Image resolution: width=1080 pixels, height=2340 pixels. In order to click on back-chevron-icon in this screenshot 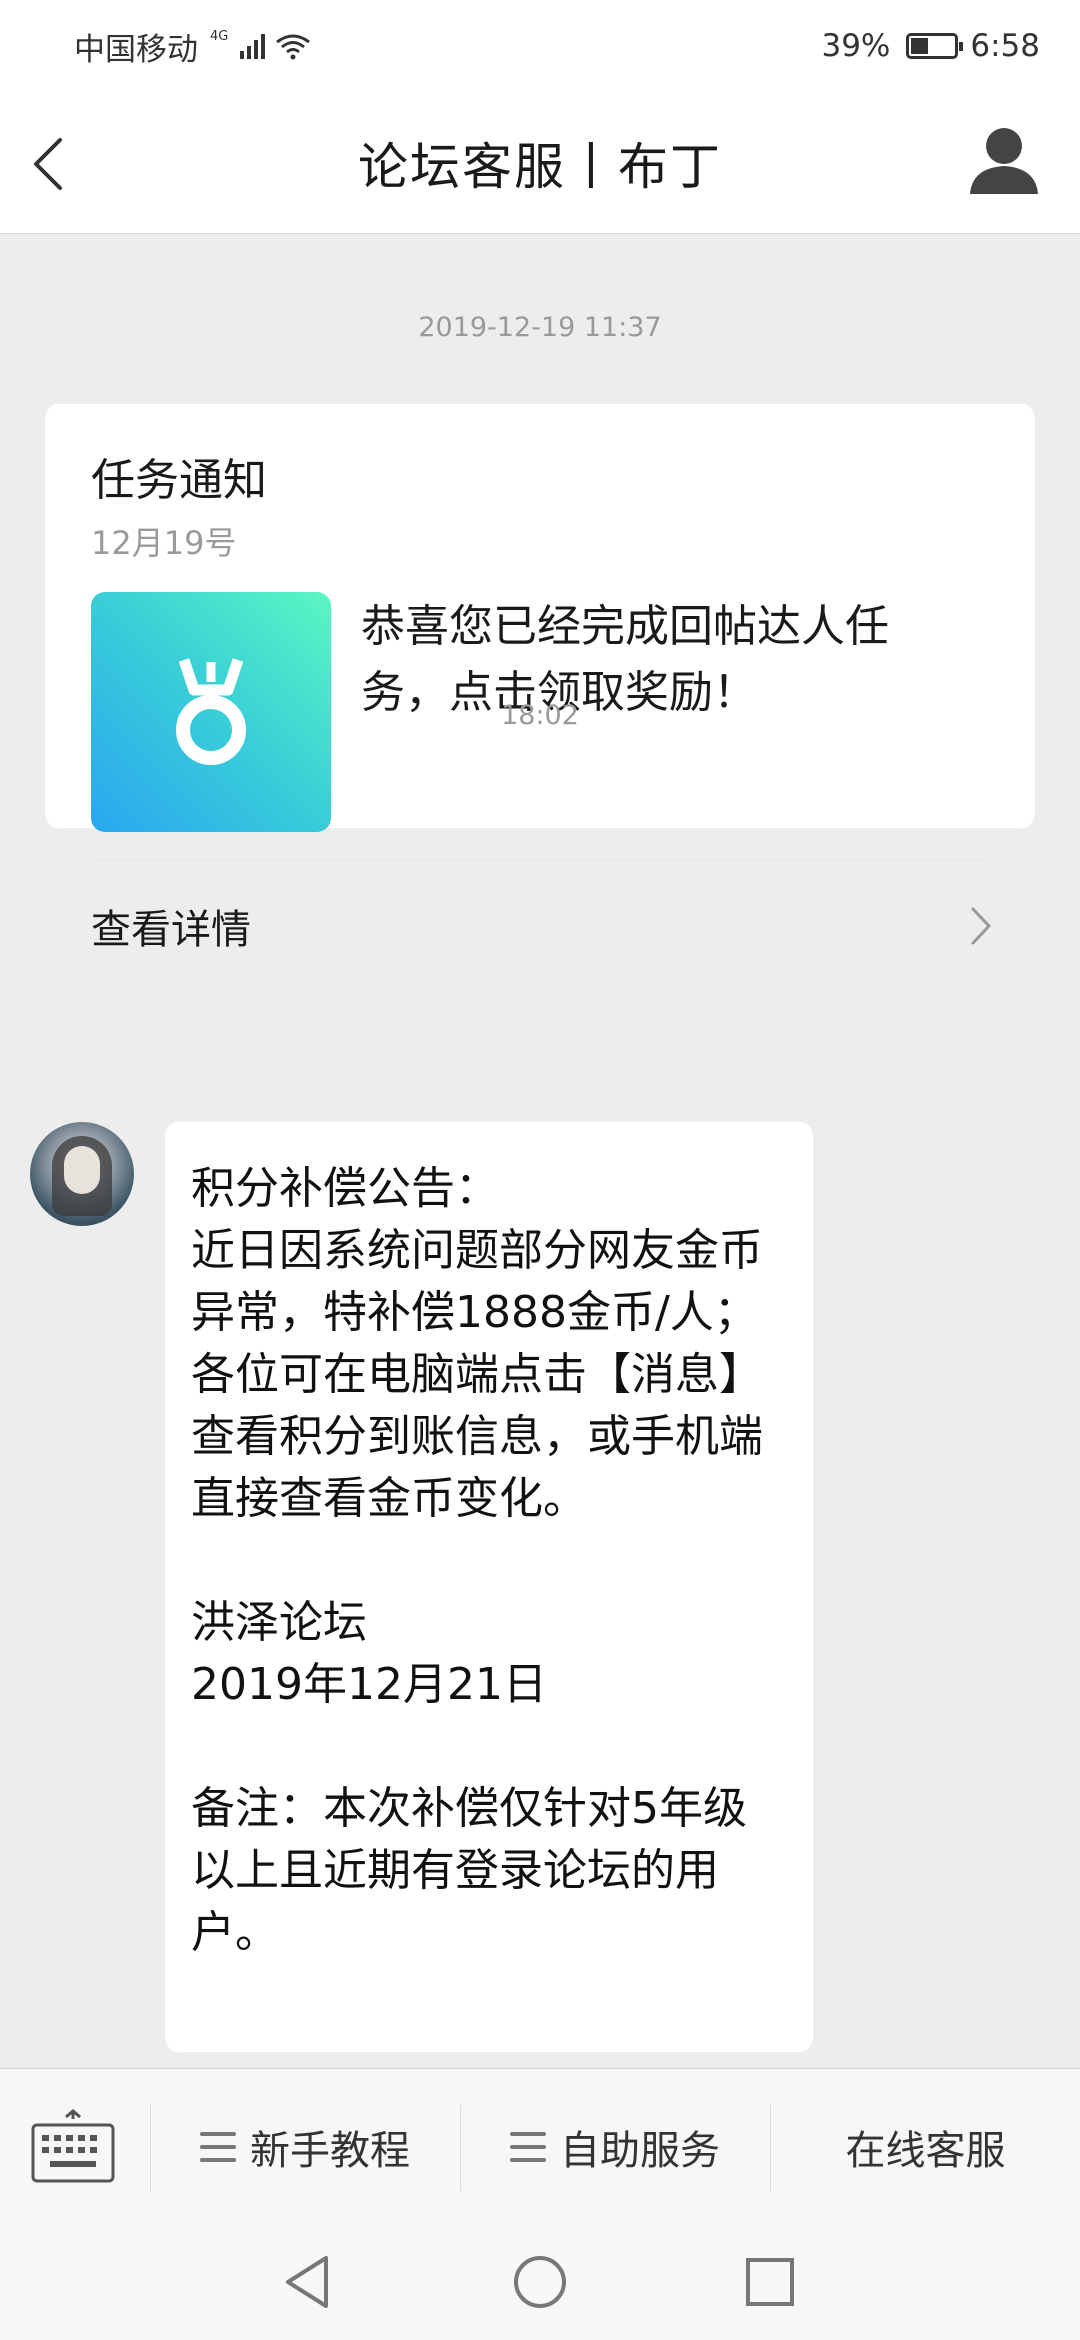, I will do `click(56, 164)`.